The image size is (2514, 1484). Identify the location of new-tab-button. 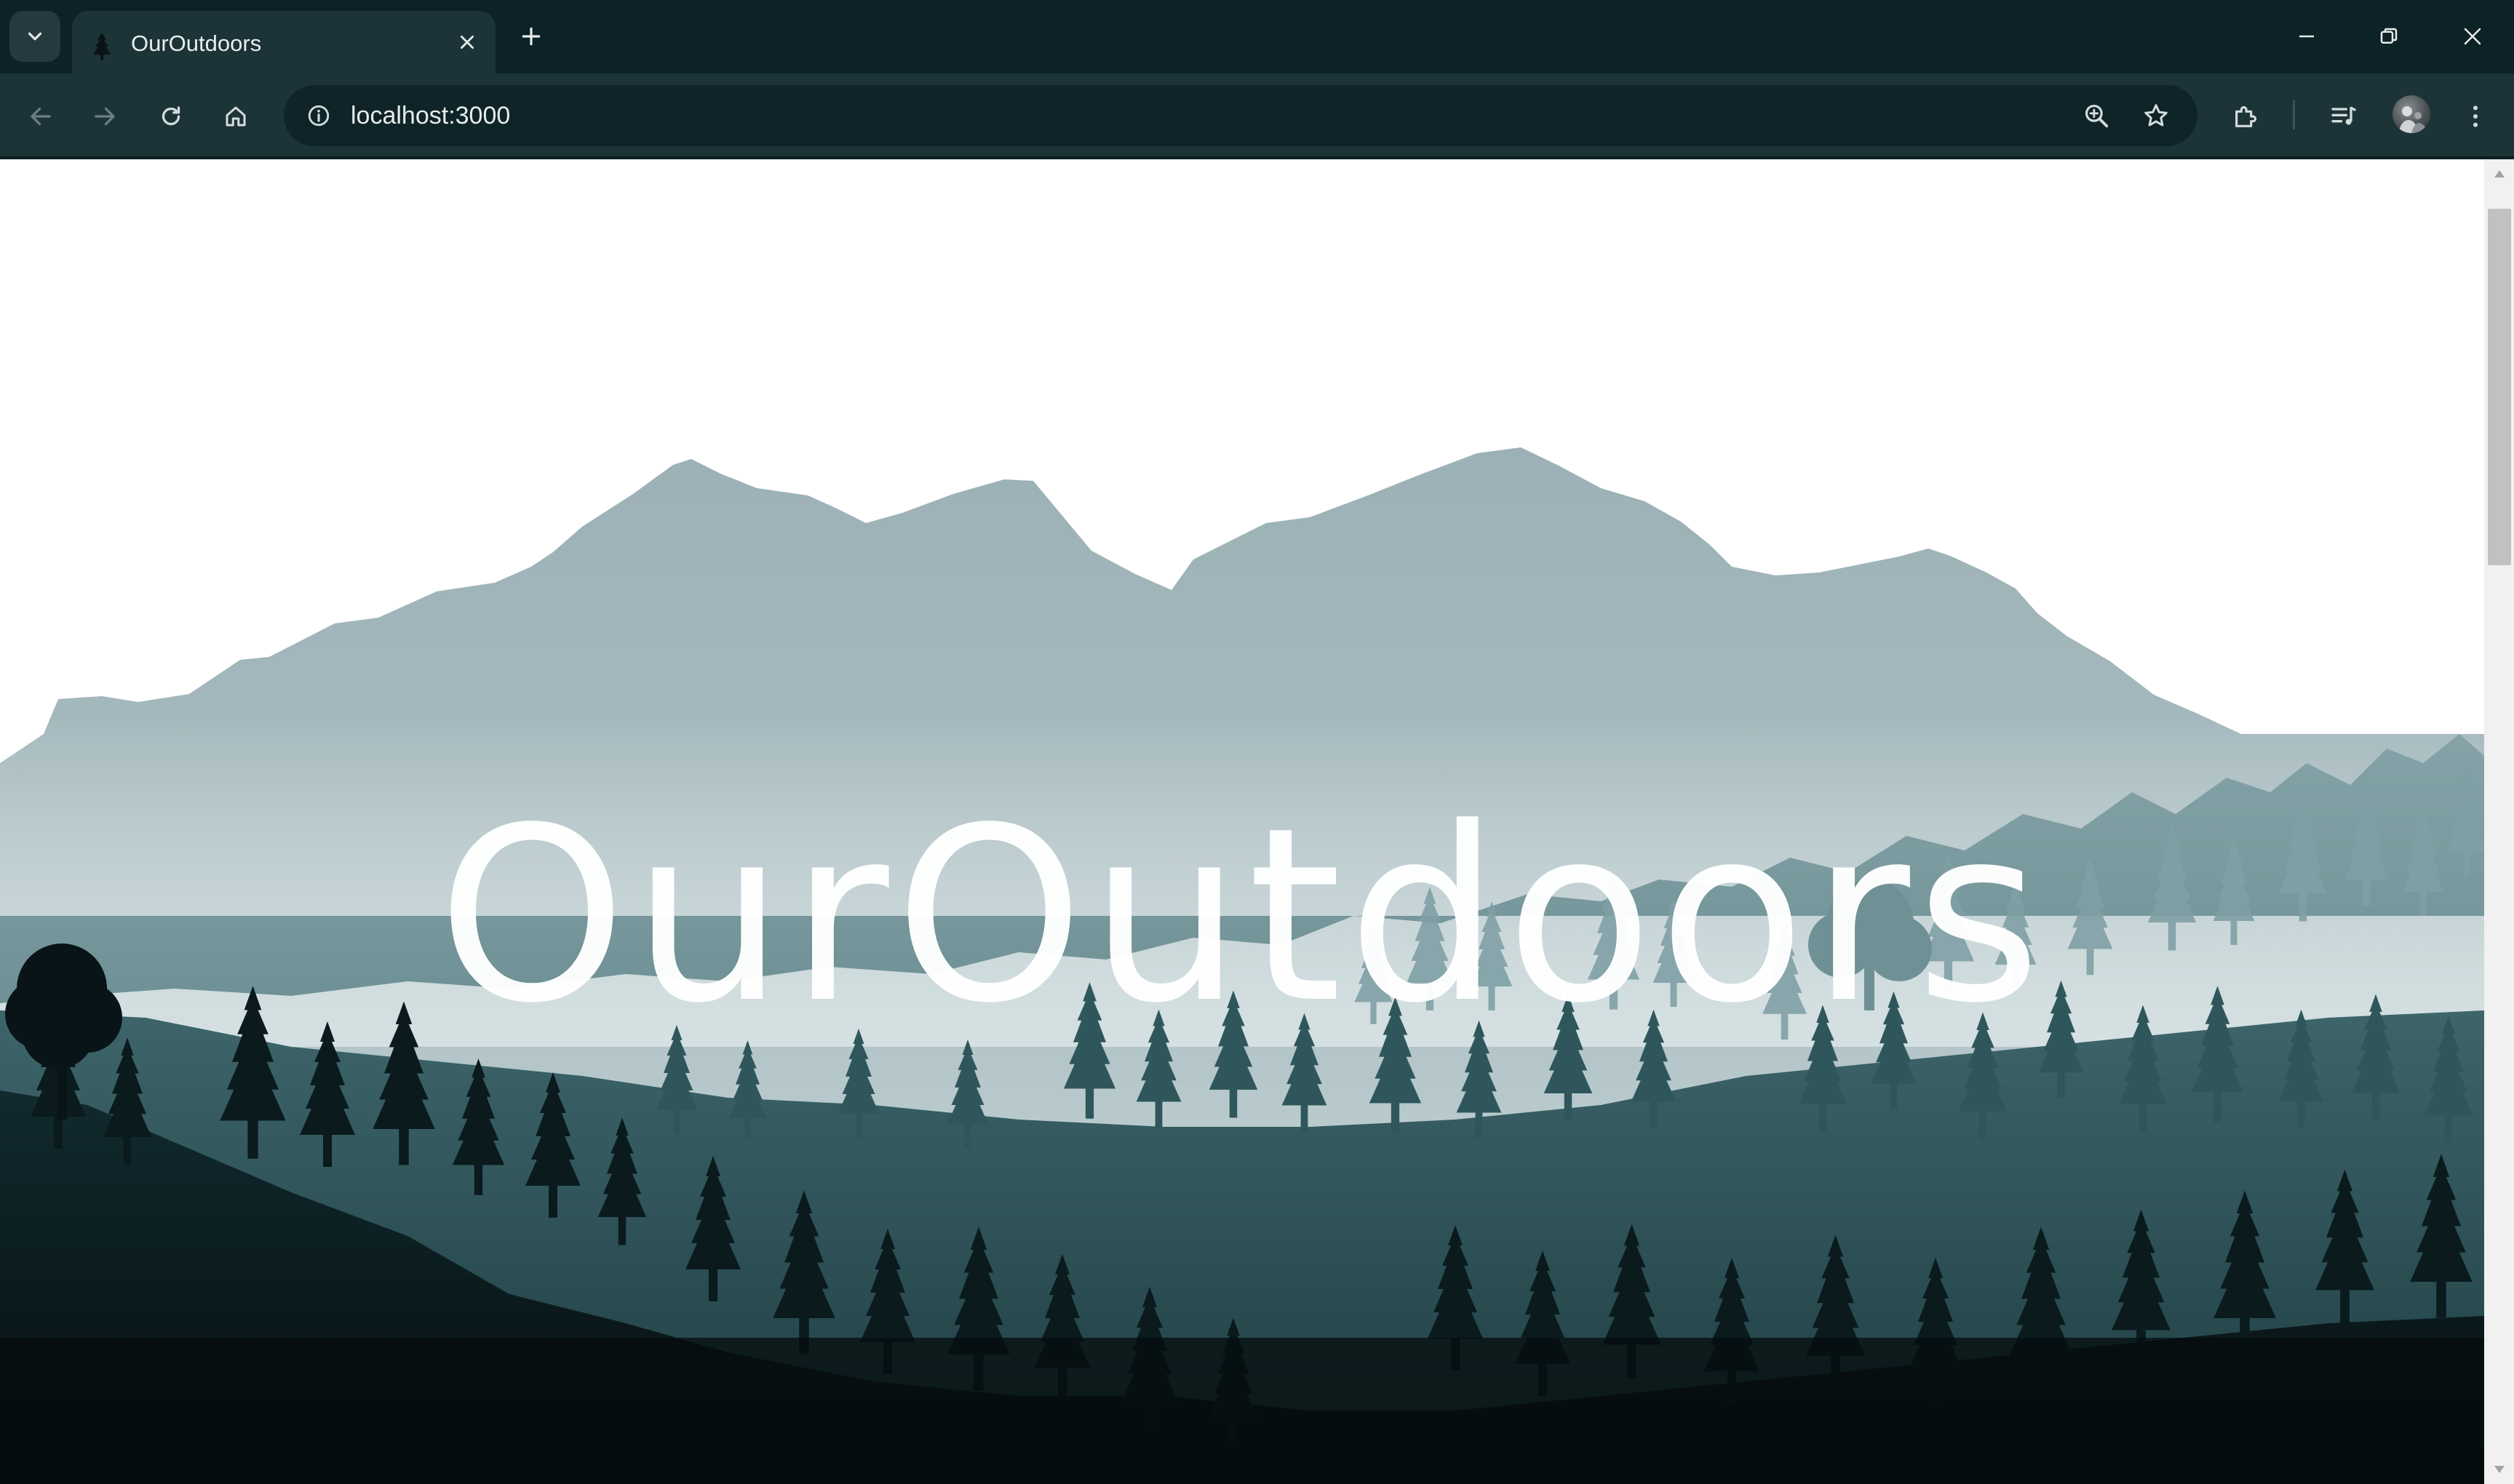
(531, 36).